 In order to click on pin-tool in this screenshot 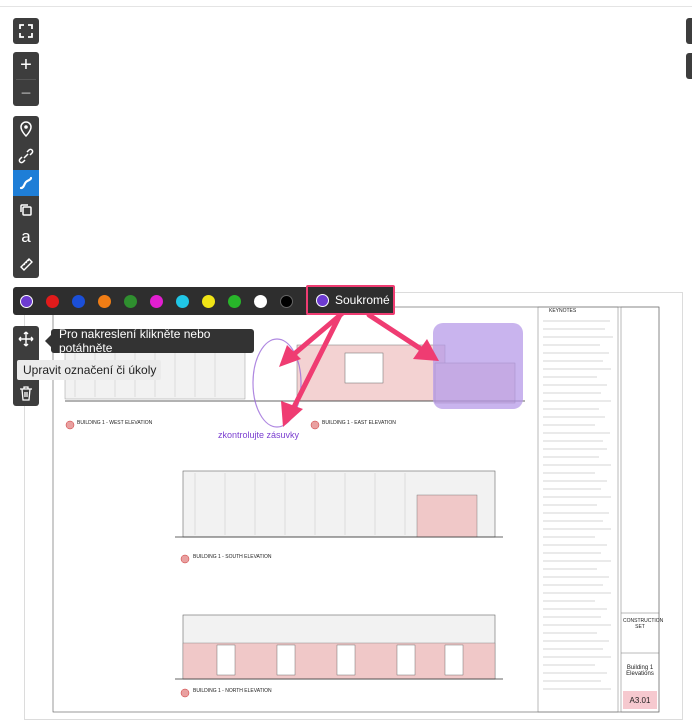, I will do `click(26, 129)`.